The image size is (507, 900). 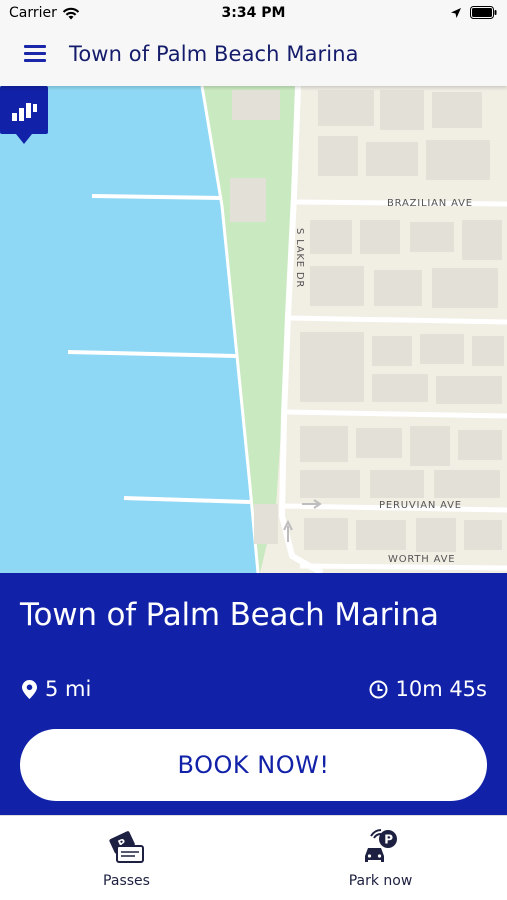 I want to click on distance-info: 5 mi, so click(x=56, y=689).